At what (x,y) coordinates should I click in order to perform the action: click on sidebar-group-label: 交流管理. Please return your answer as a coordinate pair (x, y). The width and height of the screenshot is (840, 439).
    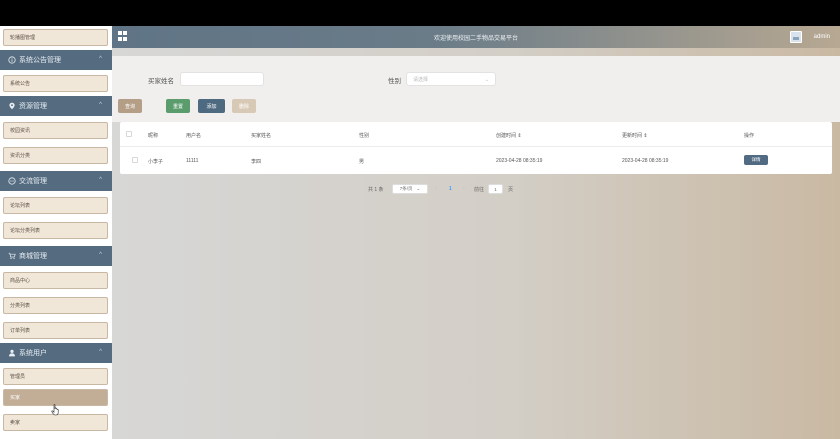
    Looking at the image, I should click on (33, 181).